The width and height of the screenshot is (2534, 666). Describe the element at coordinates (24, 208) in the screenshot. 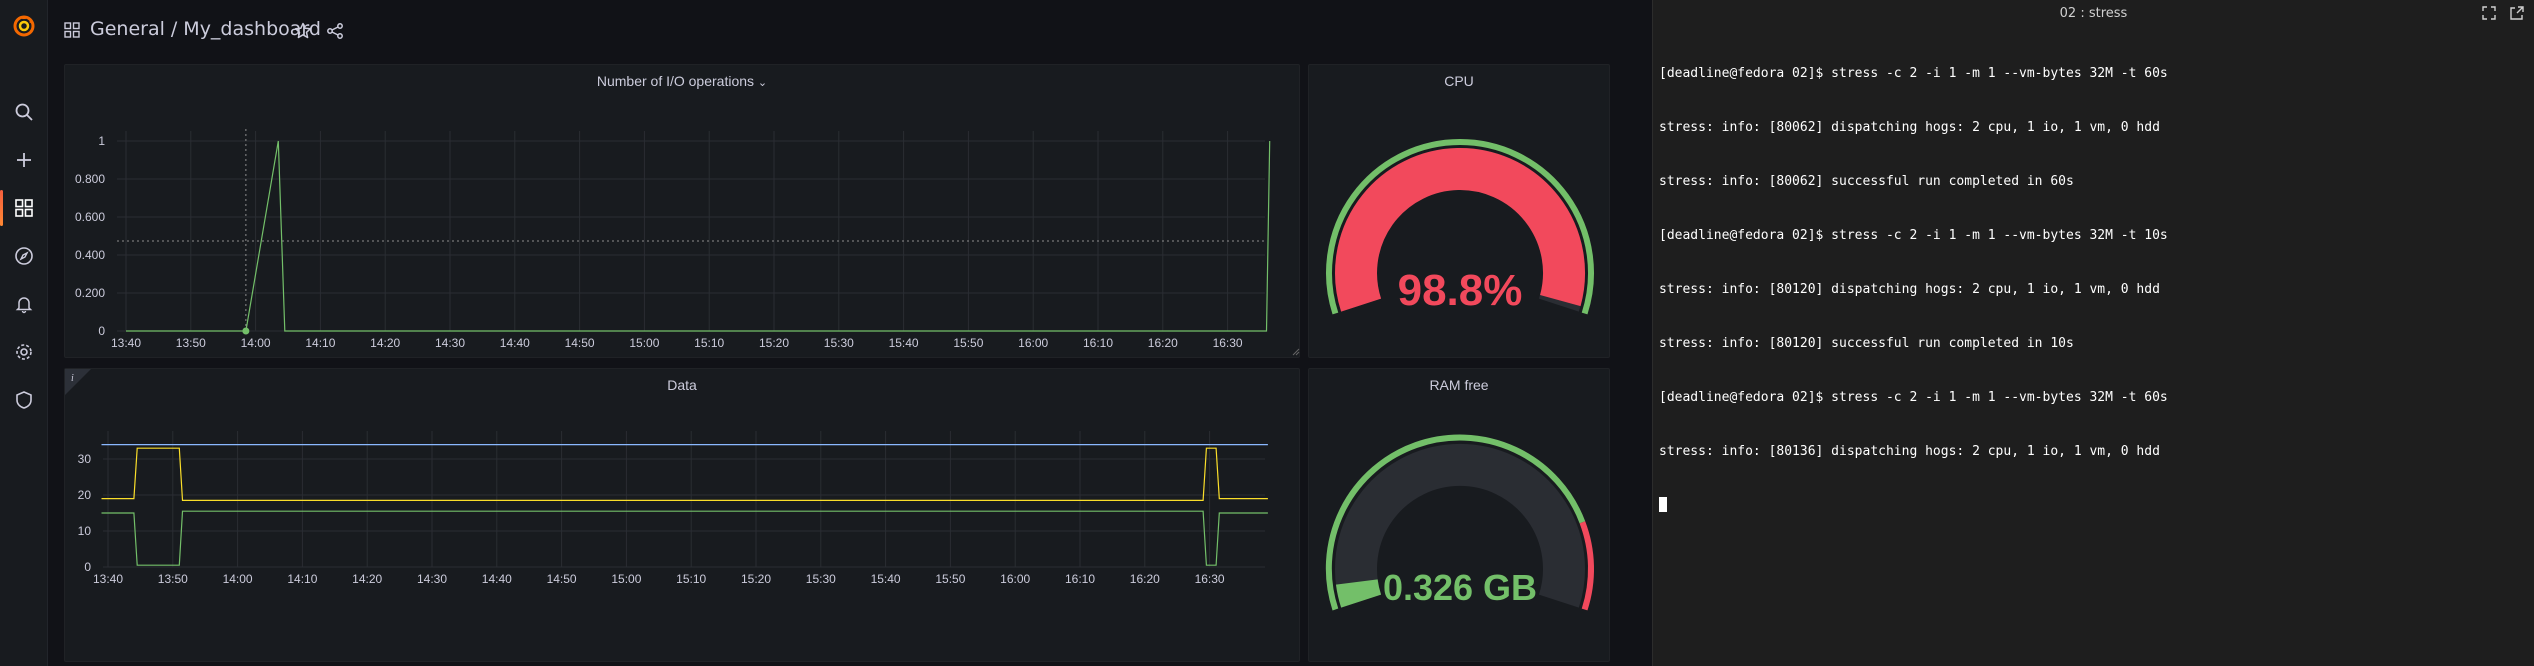

I see `dashboards-icon` at that location.